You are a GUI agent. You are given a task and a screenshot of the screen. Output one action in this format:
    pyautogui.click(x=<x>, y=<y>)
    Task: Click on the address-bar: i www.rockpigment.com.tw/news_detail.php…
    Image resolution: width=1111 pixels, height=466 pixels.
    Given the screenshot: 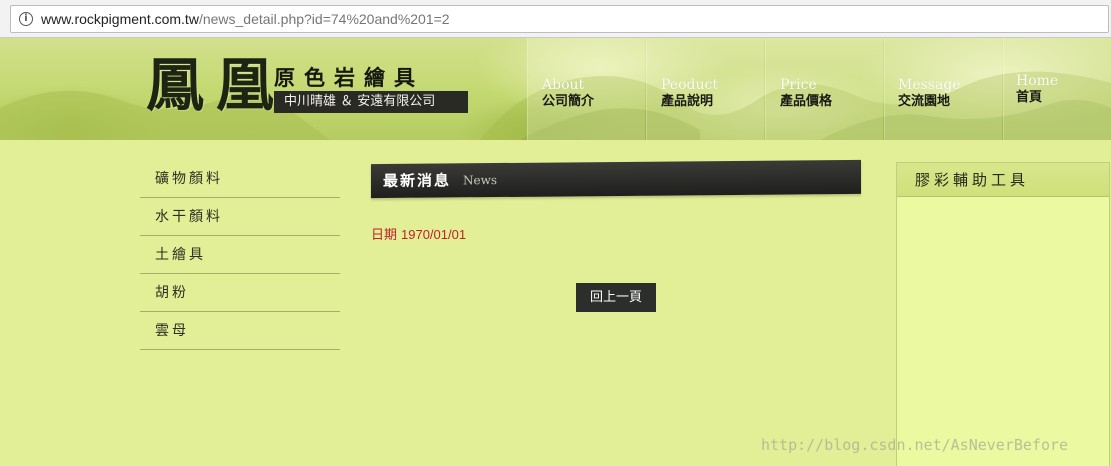 What is the action you would take?
    pyautogui.click(x=559, y=19)
    